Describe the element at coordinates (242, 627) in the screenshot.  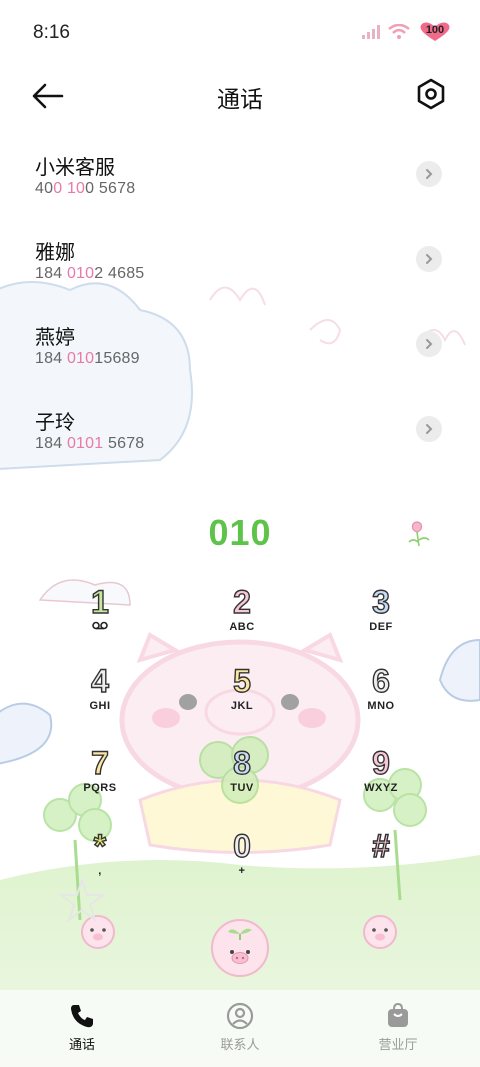
I see `key-letters: ABC` at that location.